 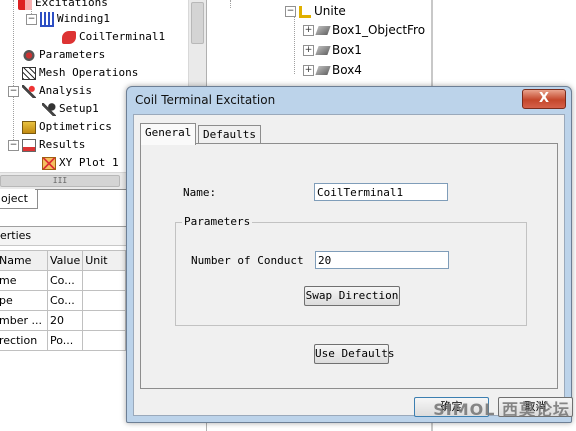 What do you see at coordinates (332, 70) in the screenshot?
I see `tree-item-box4: + Box4` at bounding box center [332, 70].